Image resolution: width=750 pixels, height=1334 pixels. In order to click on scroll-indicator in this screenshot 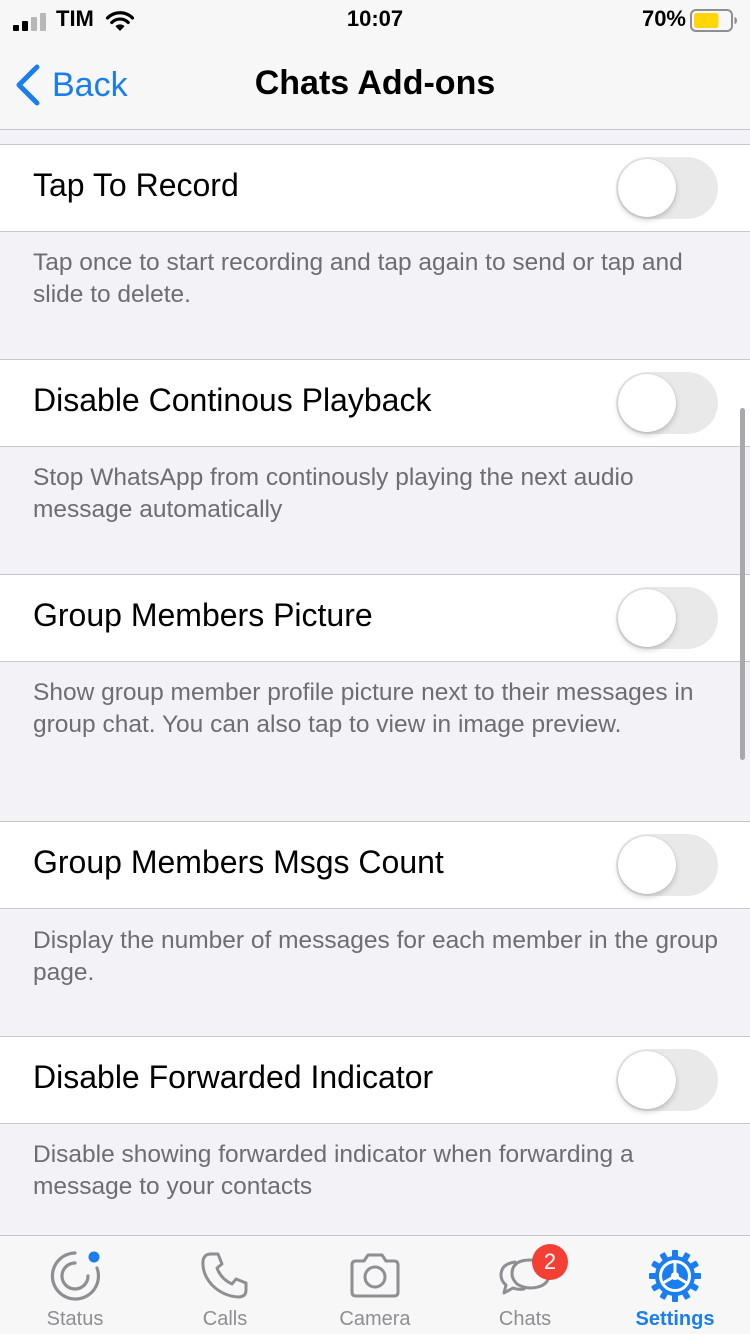, I will do `click(742, 584)`.